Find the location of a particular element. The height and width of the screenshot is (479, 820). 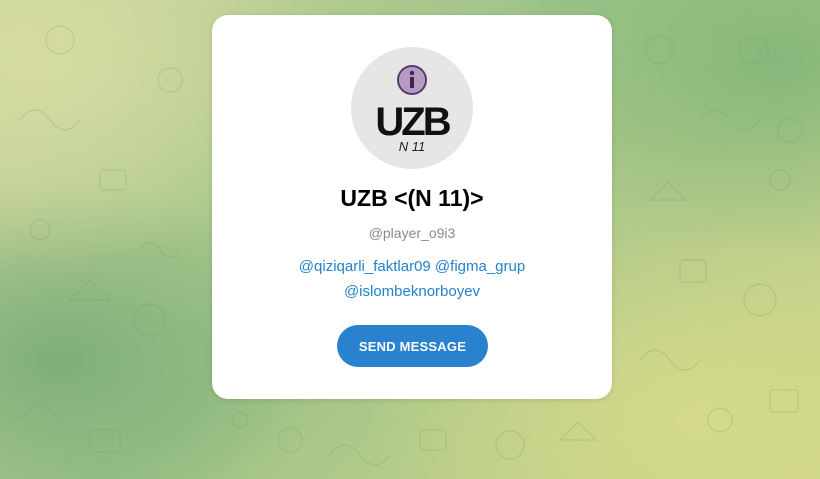

avatar-subtext: N 11 is located at coordinates (412, 146).